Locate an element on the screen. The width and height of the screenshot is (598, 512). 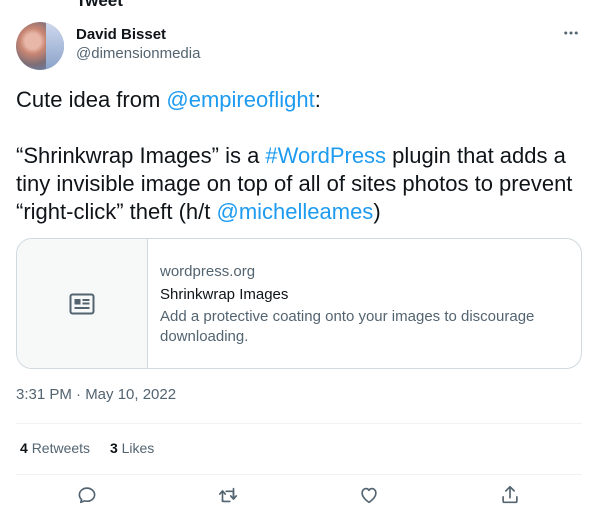
tweet-timestamp: 3:31 PM · May 10, 2022 is located at coordinates (96, 395).